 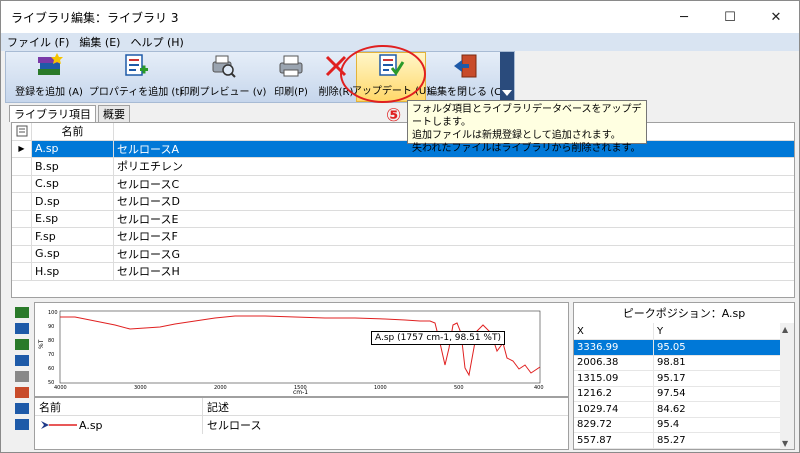 I want to click on add-properties-button: プロパティを追加 (t), so click(x=136, y=77).